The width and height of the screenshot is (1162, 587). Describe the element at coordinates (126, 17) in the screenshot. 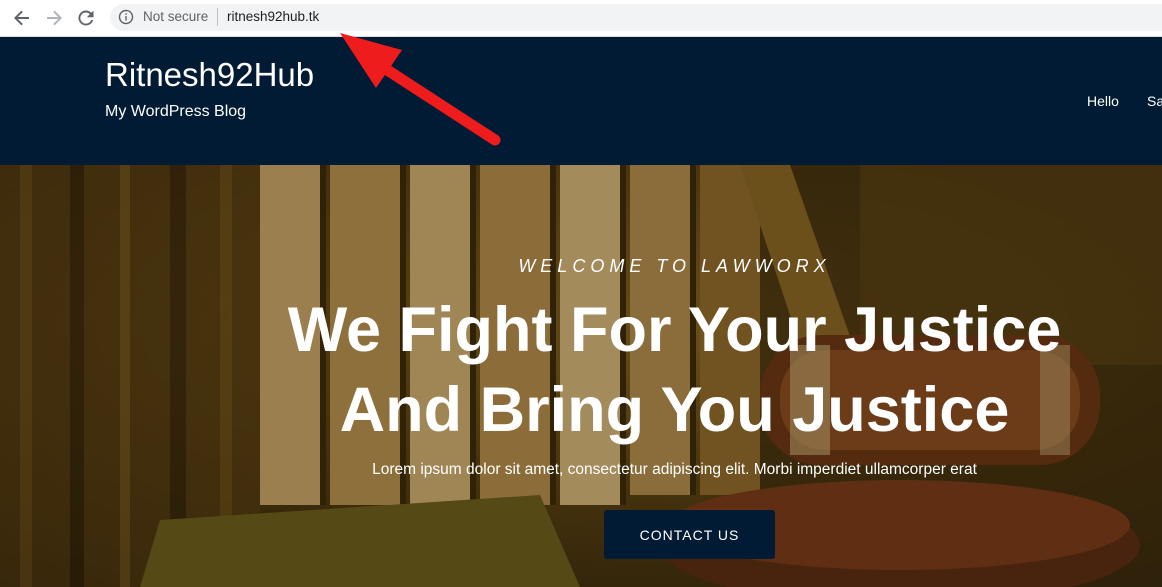

I see `info-icon` at that location.